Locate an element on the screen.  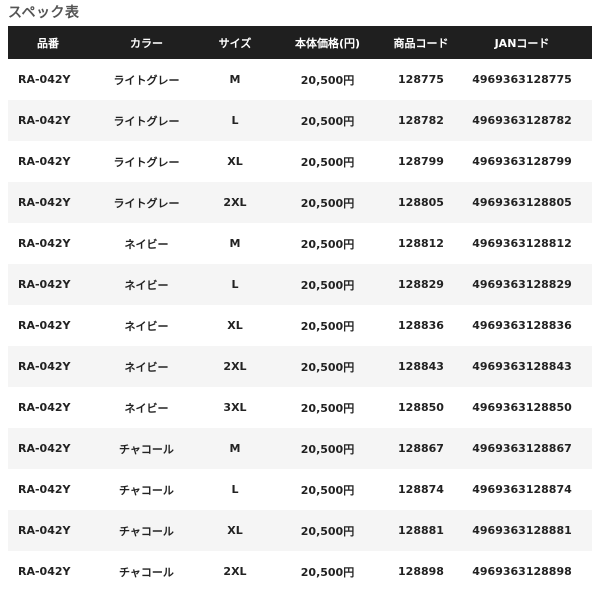
table-row: RA-042Y ネイビー M 20,500円 128812 4969363128812 is located at coordinates (300, 243).